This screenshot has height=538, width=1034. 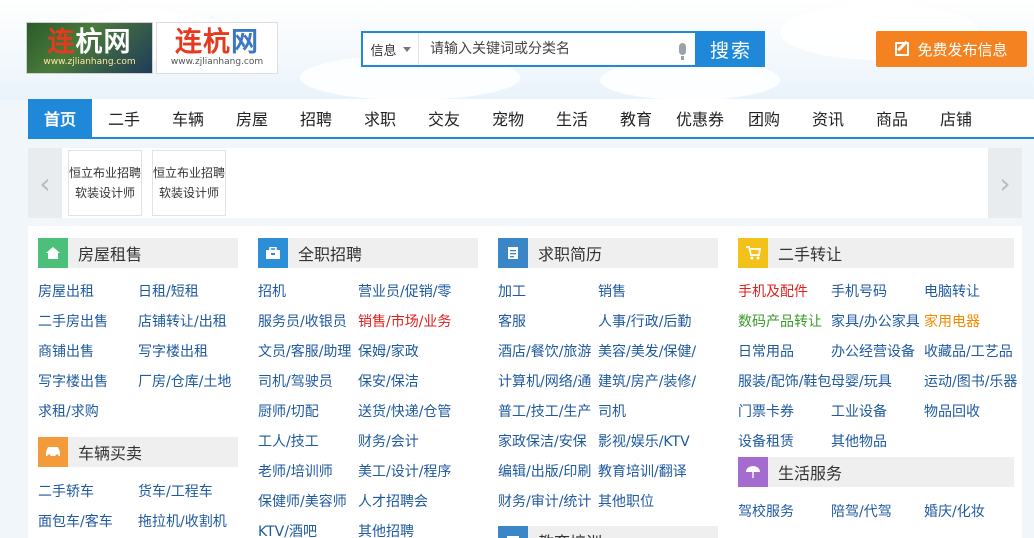 I want to click on category-link: 美容/美发/保健/, so click(x=647, y=352).